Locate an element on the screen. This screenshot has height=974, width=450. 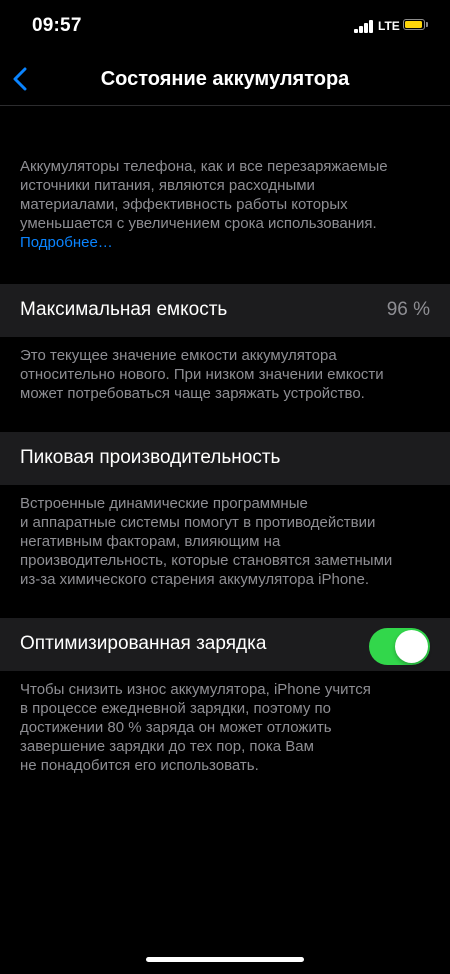
toggle-knob is located at coordinates (411, 646).